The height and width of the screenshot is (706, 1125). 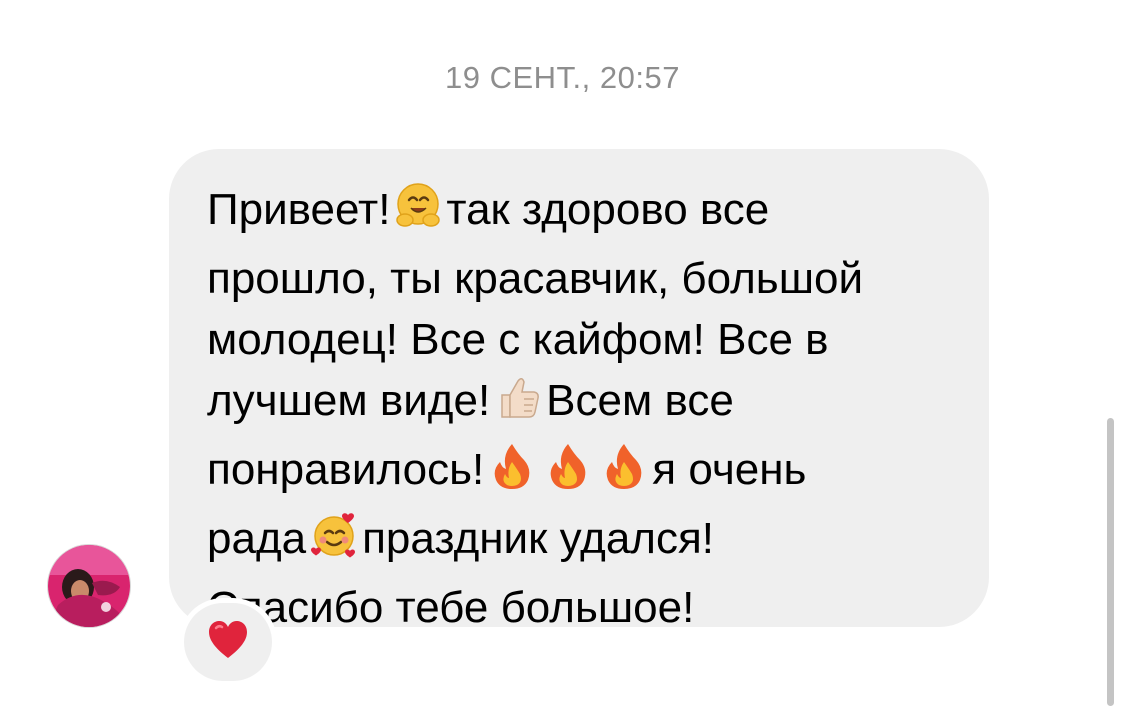 What do you see at coordinates (418, 214) in the screenshot?
I see `hugging-face-emoji-icon` at bounding box center [418, 214].